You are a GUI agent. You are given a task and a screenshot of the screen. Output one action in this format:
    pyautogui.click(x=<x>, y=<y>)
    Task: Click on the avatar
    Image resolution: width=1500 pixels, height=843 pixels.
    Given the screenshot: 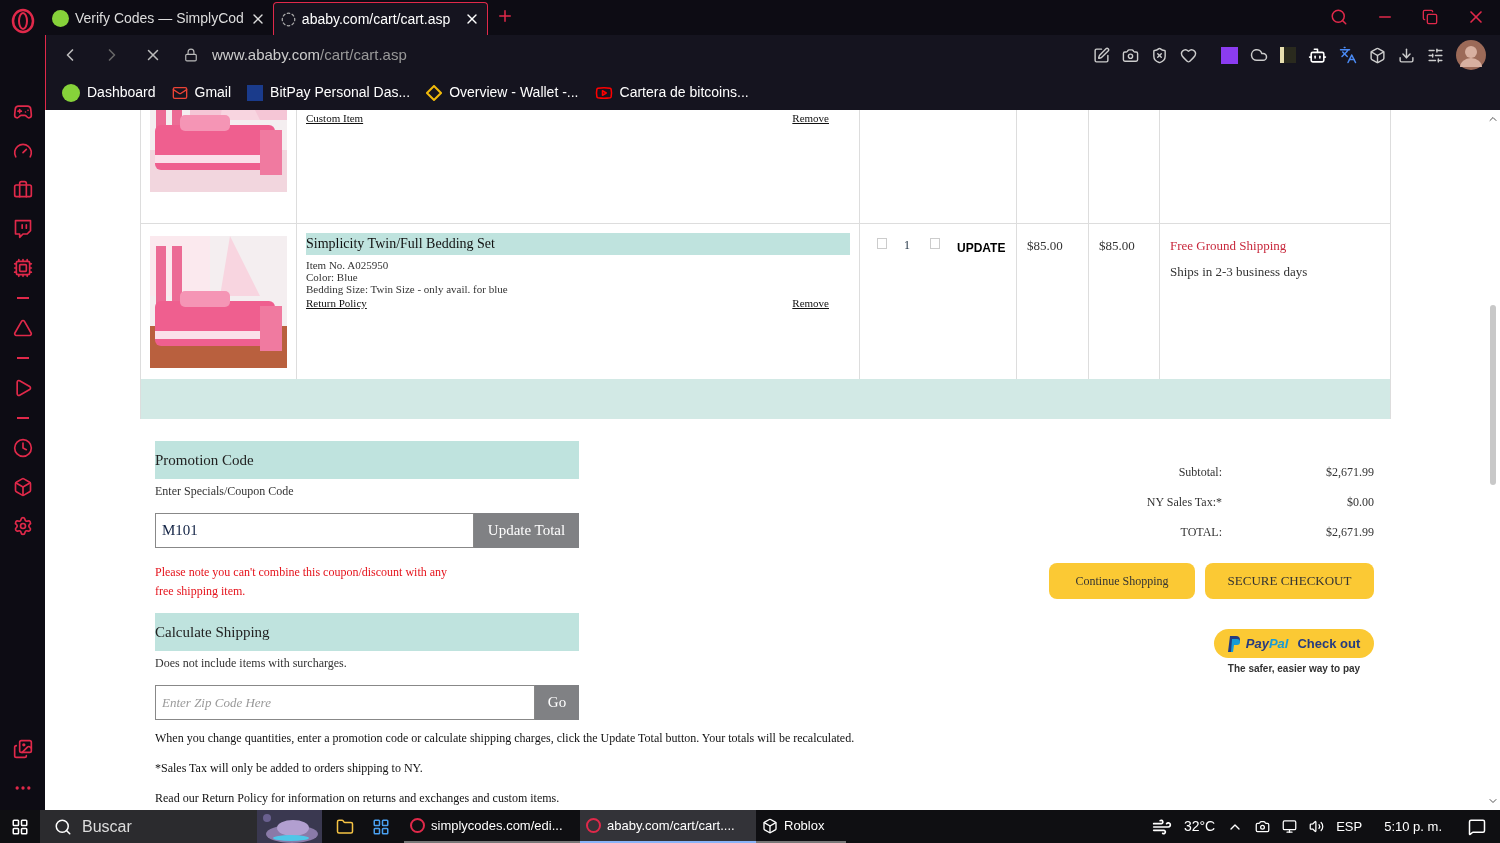 What is the action you would take?
    pyautogui.click(x=1471, y=55)
    